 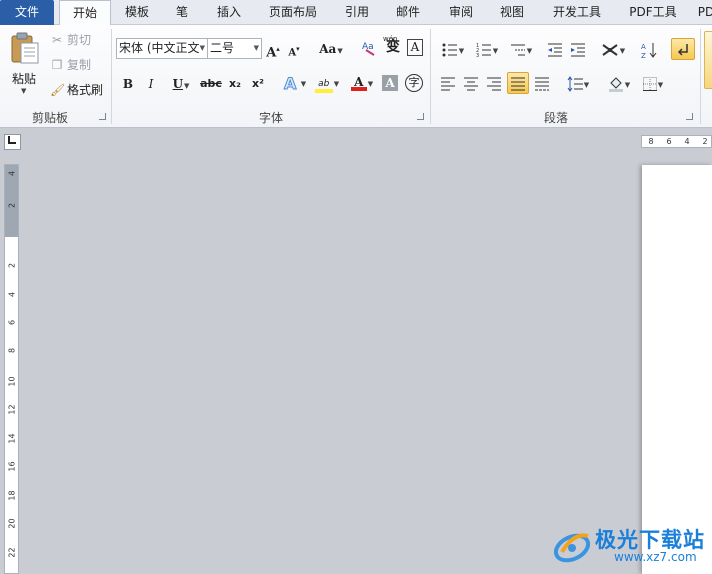 I want to click on ruler-tick: 22, so click(x=12, y=552).